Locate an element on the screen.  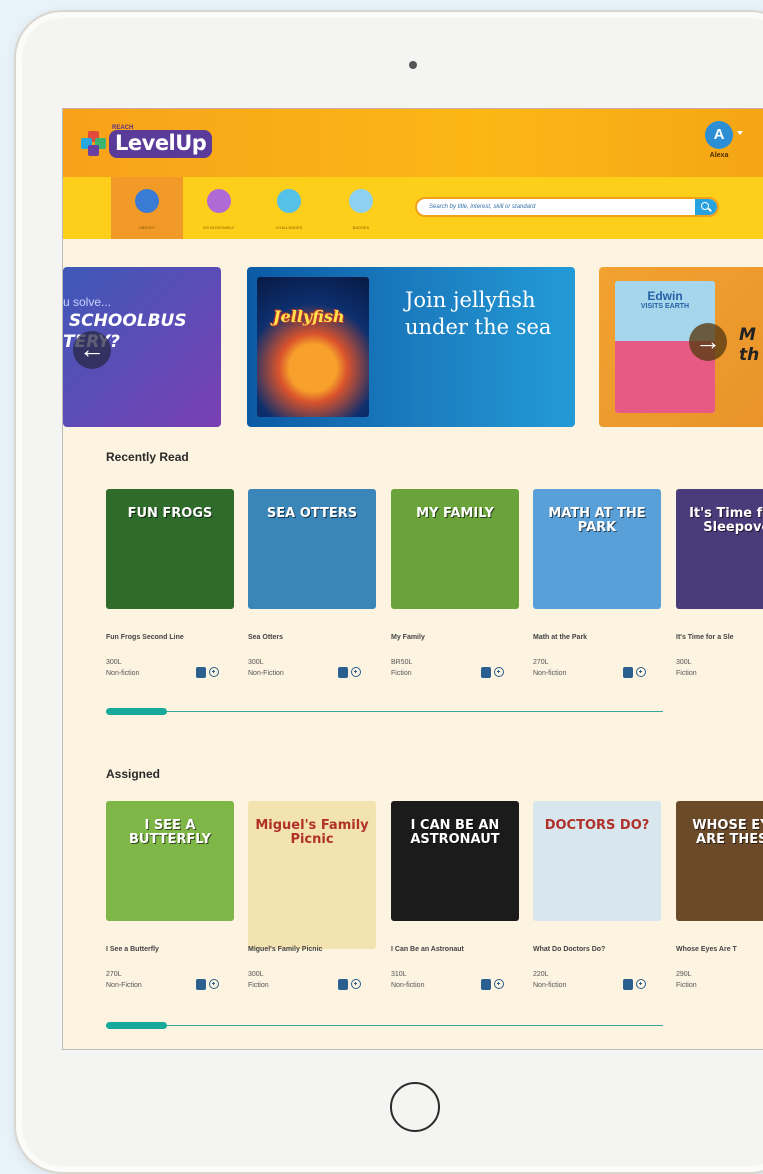
app-header: REACH LevelUp A Alexa is located at coordinates (413, 143).